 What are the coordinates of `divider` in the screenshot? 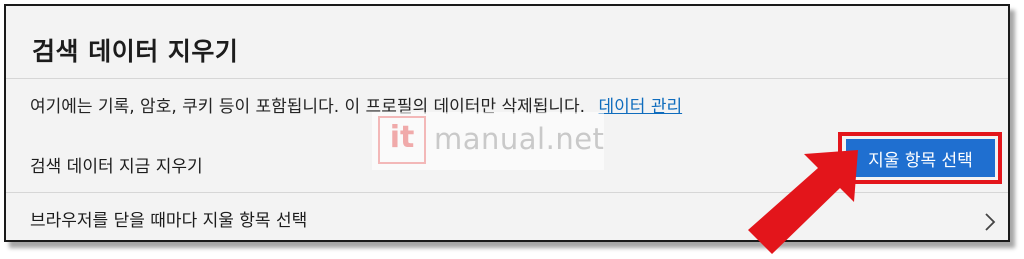 It's located at (507, 78).